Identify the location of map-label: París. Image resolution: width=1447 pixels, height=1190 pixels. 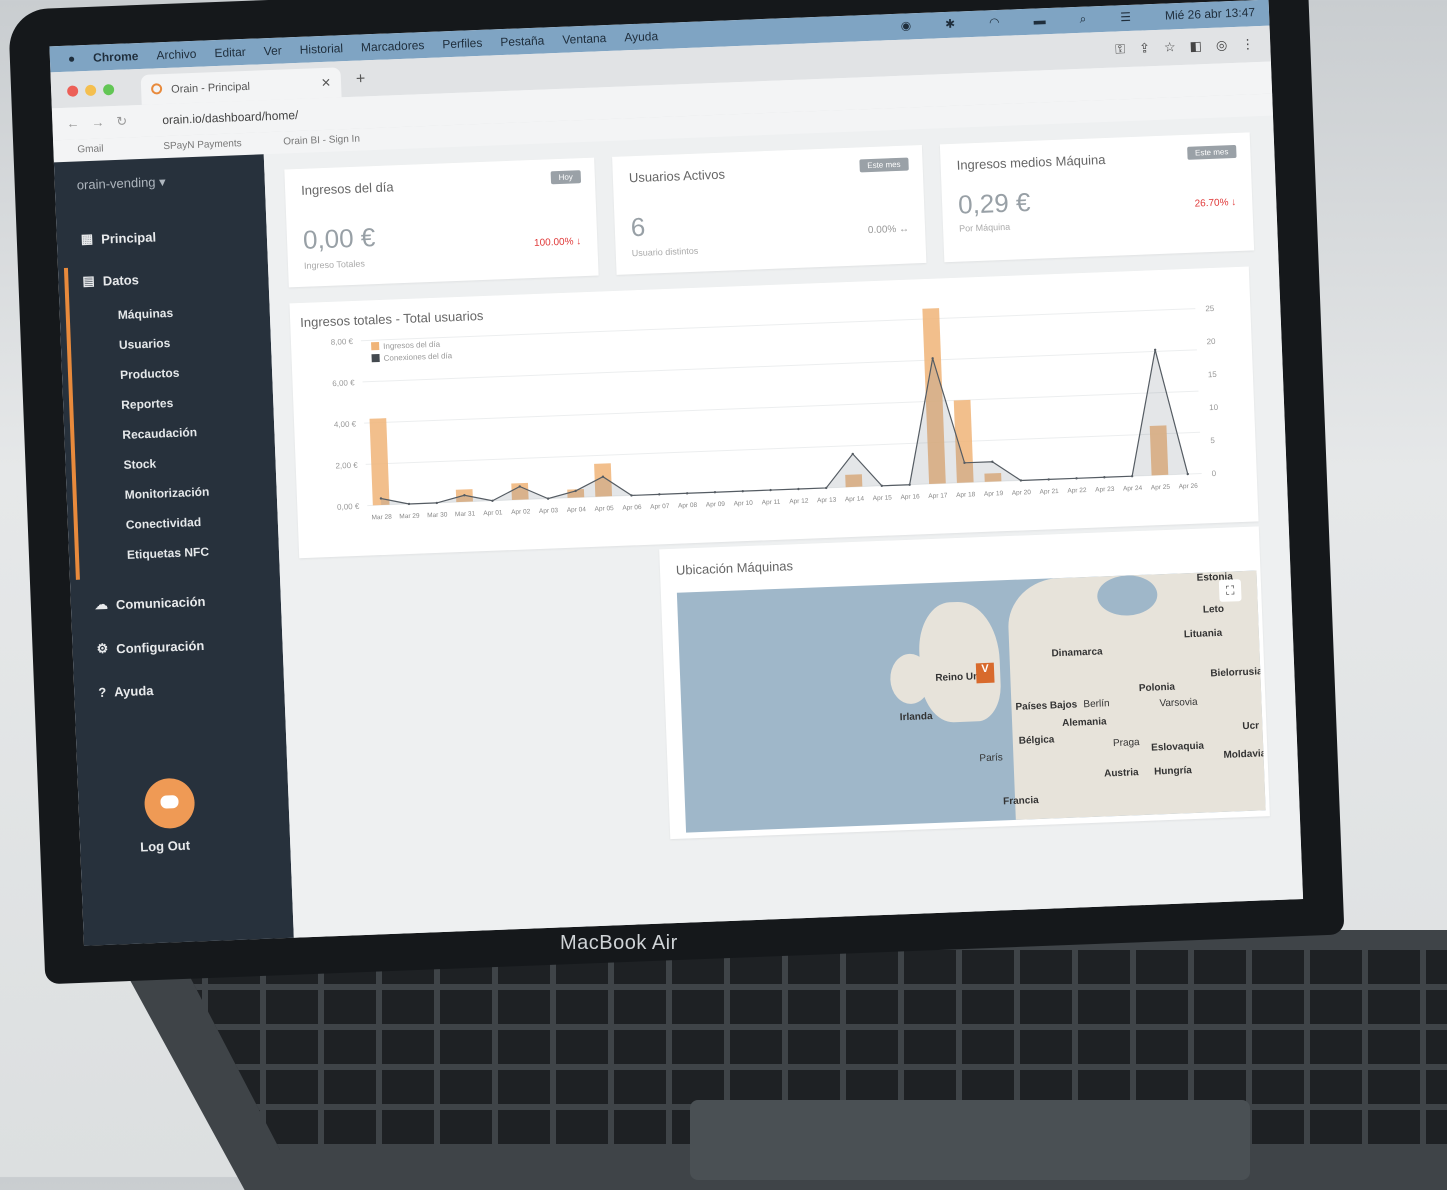
(991, 758).